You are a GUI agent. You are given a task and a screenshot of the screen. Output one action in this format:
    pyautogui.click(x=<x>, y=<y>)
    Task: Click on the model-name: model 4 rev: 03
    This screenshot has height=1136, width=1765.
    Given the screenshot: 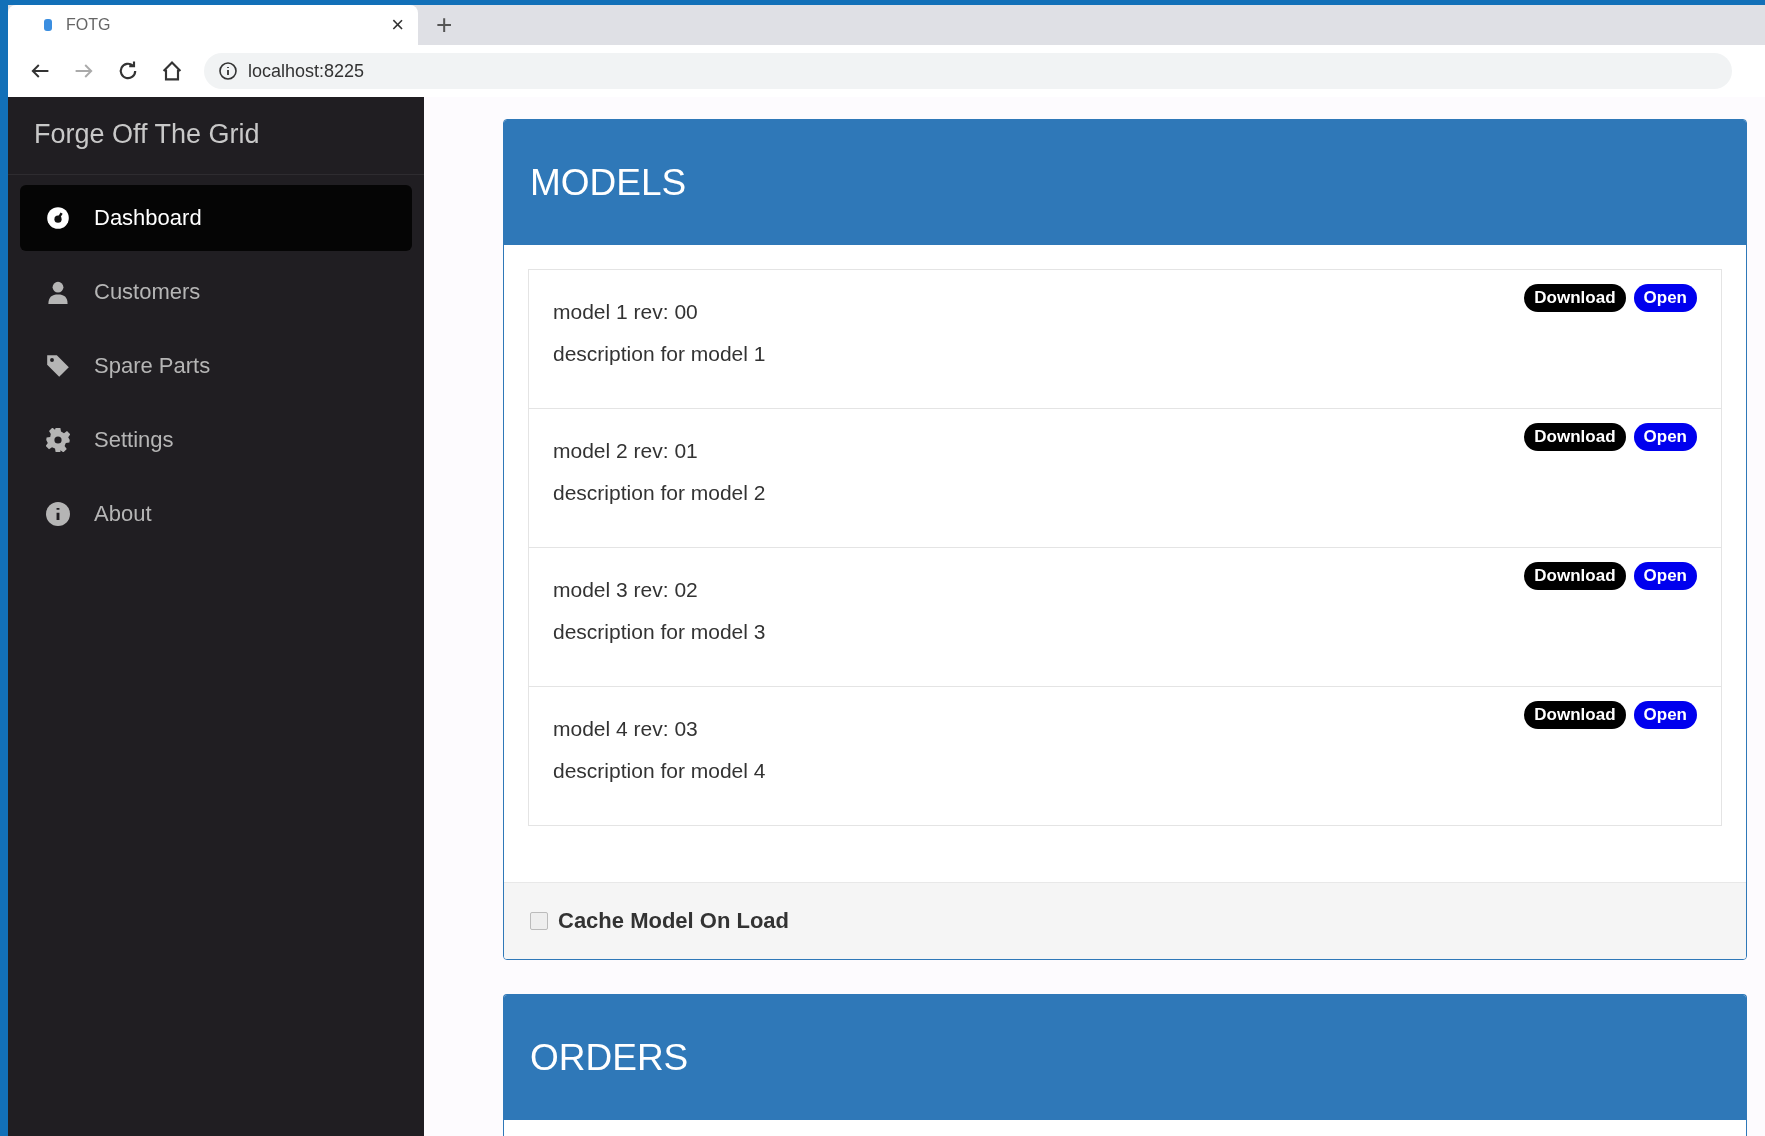 What is the action you would take?
    pyautogui.click(x=626, y=729)
    